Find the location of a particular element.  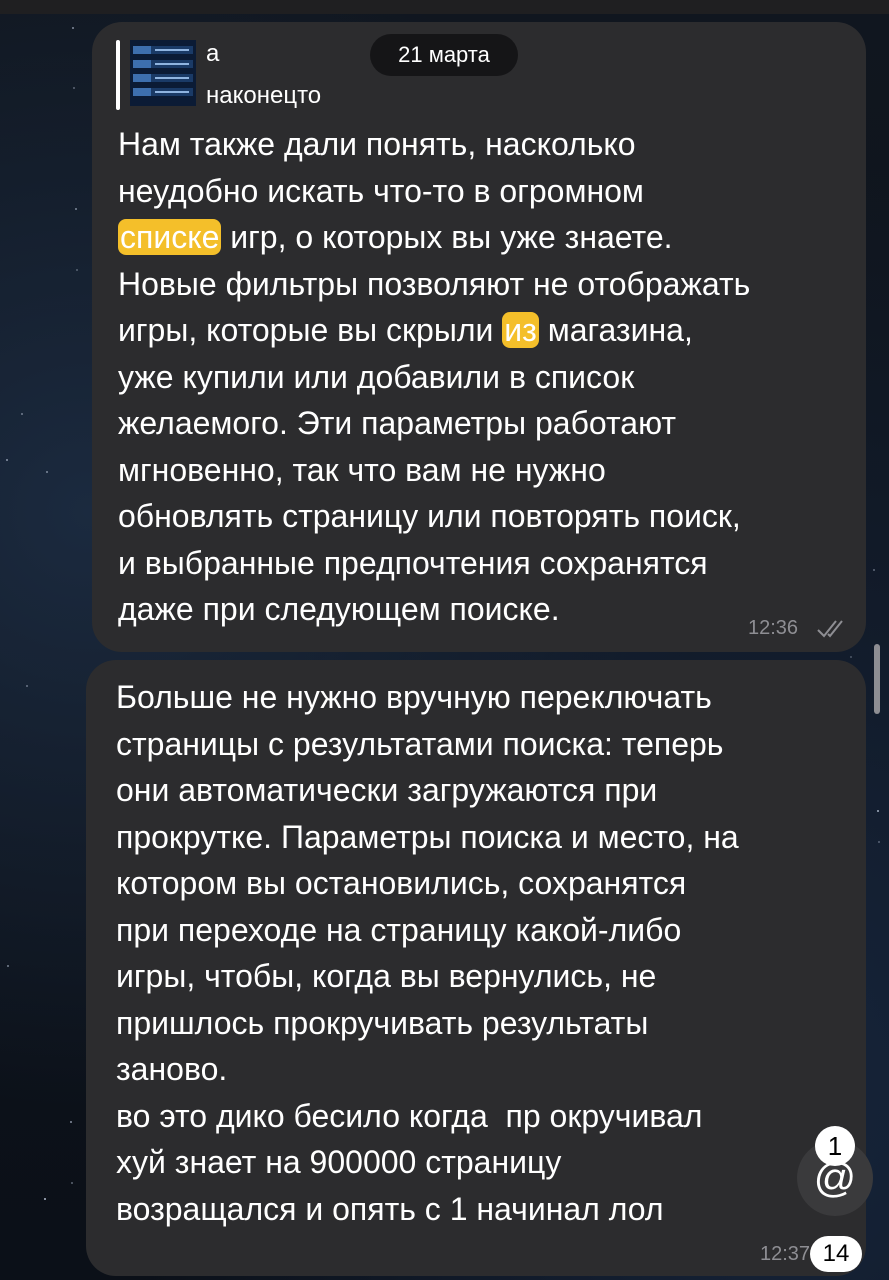

search-highlight: списке is located at coordinates (170, 237).